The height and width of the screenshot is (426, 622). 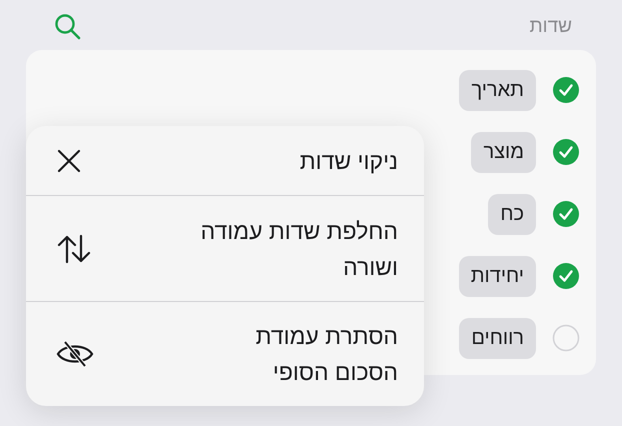 What do you see at coordinates (75, 354) in the screenshot?
I see `eye-slash-icon` at bounding box center [75, 354].